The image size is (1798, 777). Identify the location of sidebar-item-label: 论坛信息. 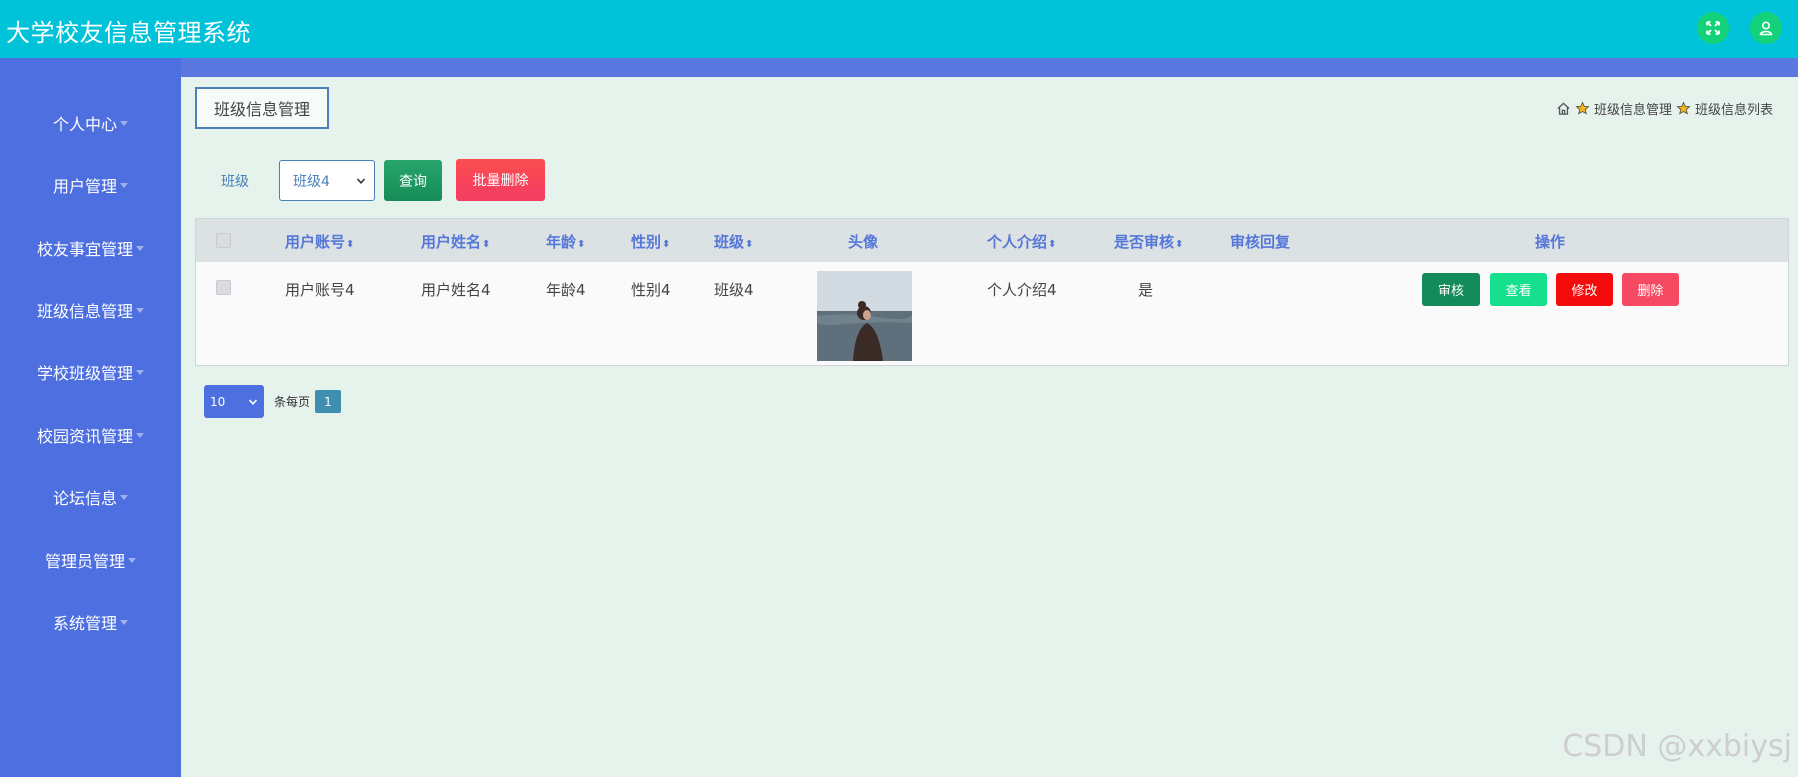
(84, 498).